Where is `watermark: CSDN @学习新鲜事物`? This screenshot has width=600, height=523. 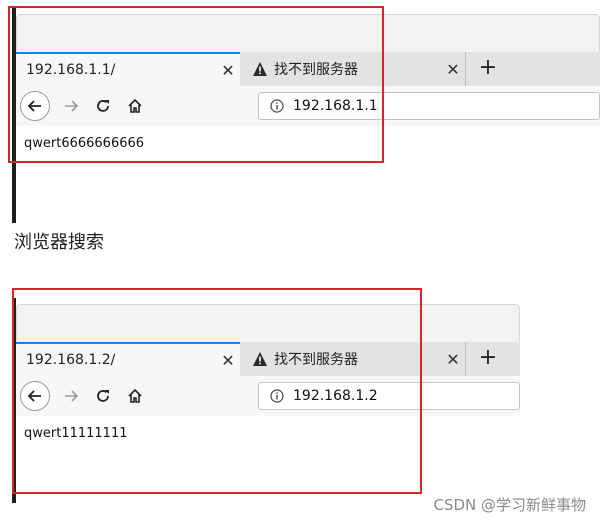
watermark: CSDN @学习新鲜事物 is located at coordinates (509, 505).